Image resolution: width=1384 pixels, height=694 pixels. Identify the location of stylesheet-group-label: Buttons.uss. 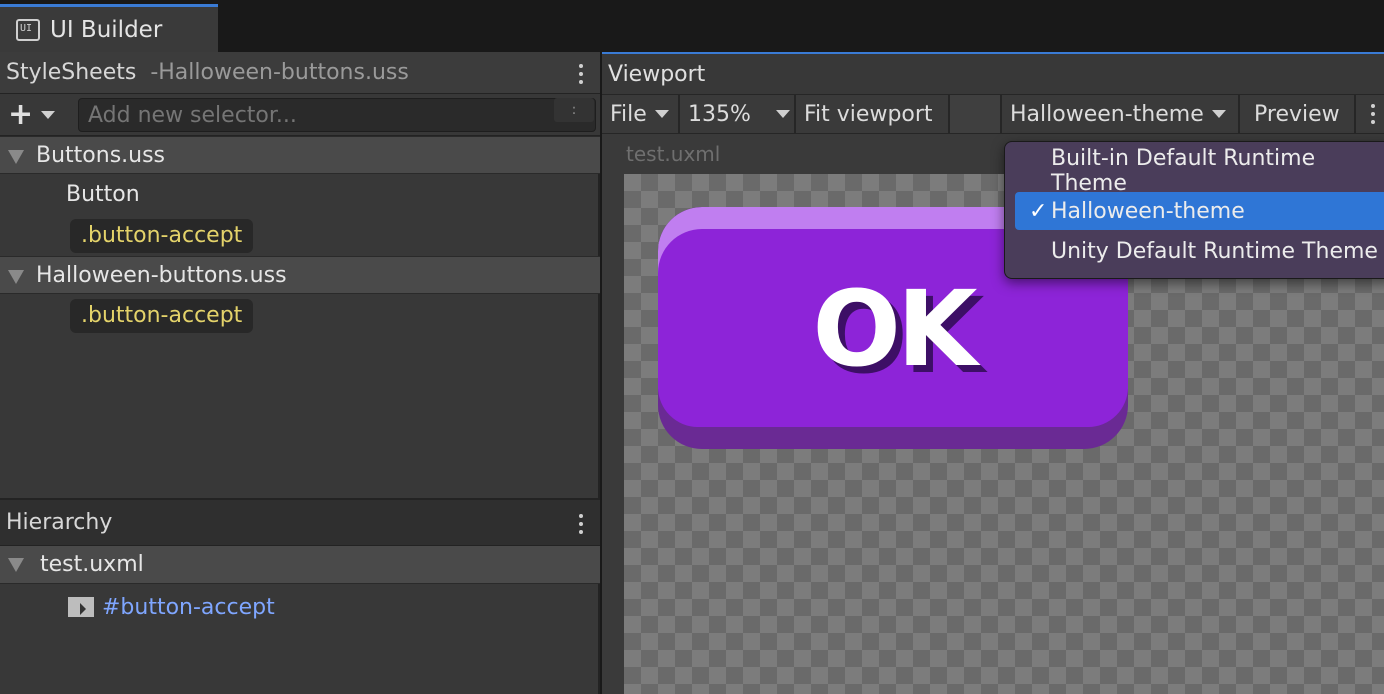
(101, 155).